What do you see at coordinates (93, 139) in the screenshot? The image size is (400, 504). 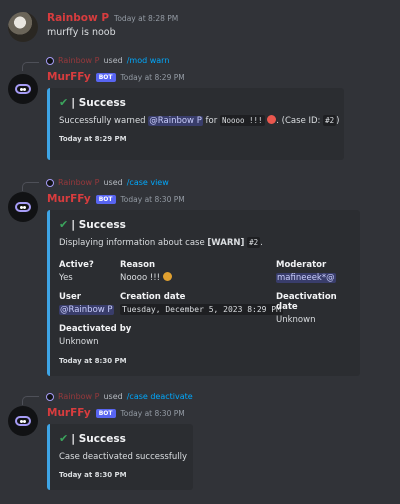 I see `embed-footer: Today at 8:29 PM` at bounding box center [93, 139].